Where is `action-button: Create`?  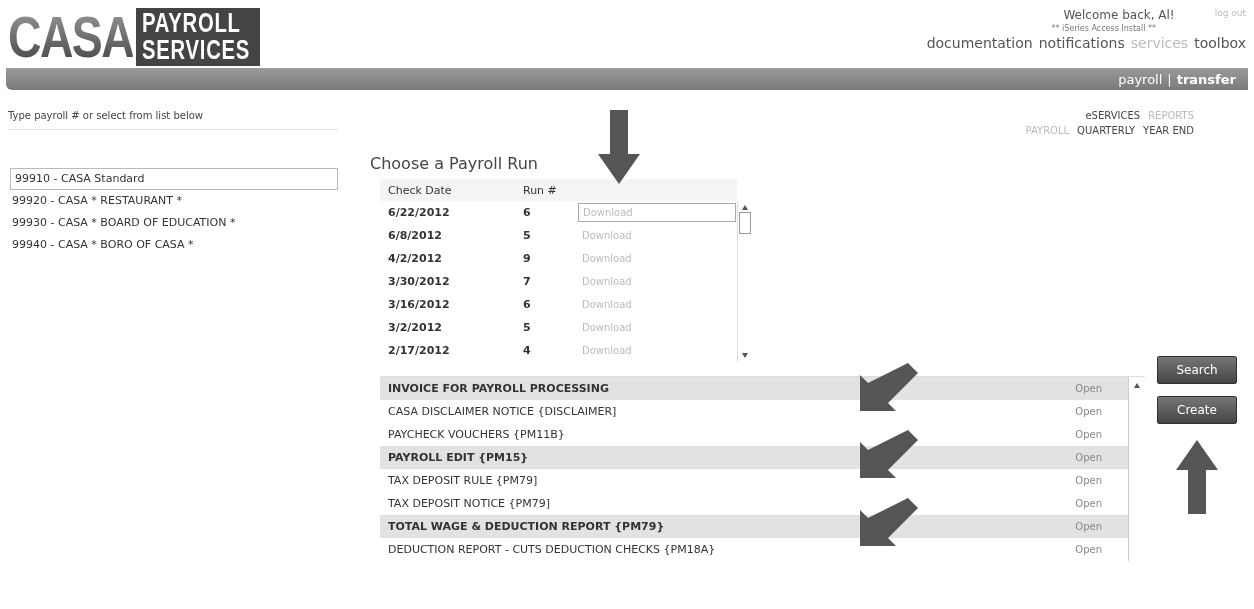 action-button: Create is located at coordinates (1197, 410).